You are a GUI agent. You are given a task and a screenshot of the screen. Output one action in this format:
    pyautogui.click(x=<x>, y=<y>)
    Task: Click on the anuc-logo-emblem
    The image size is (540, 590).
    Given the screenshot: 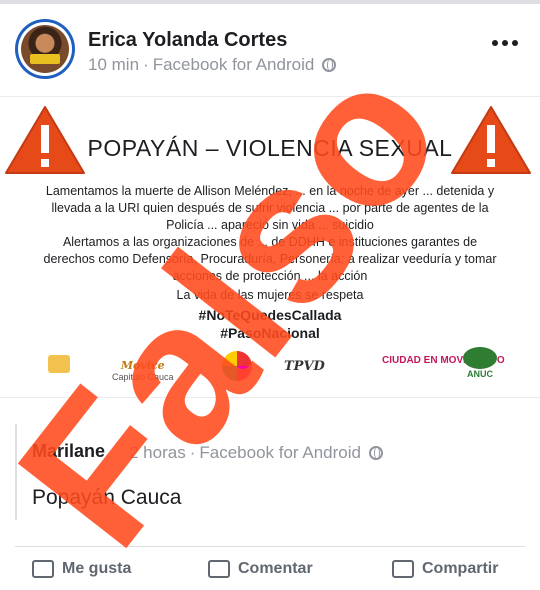 What is the action you would take?
    pyautogui.click(x=480, y=358)
    